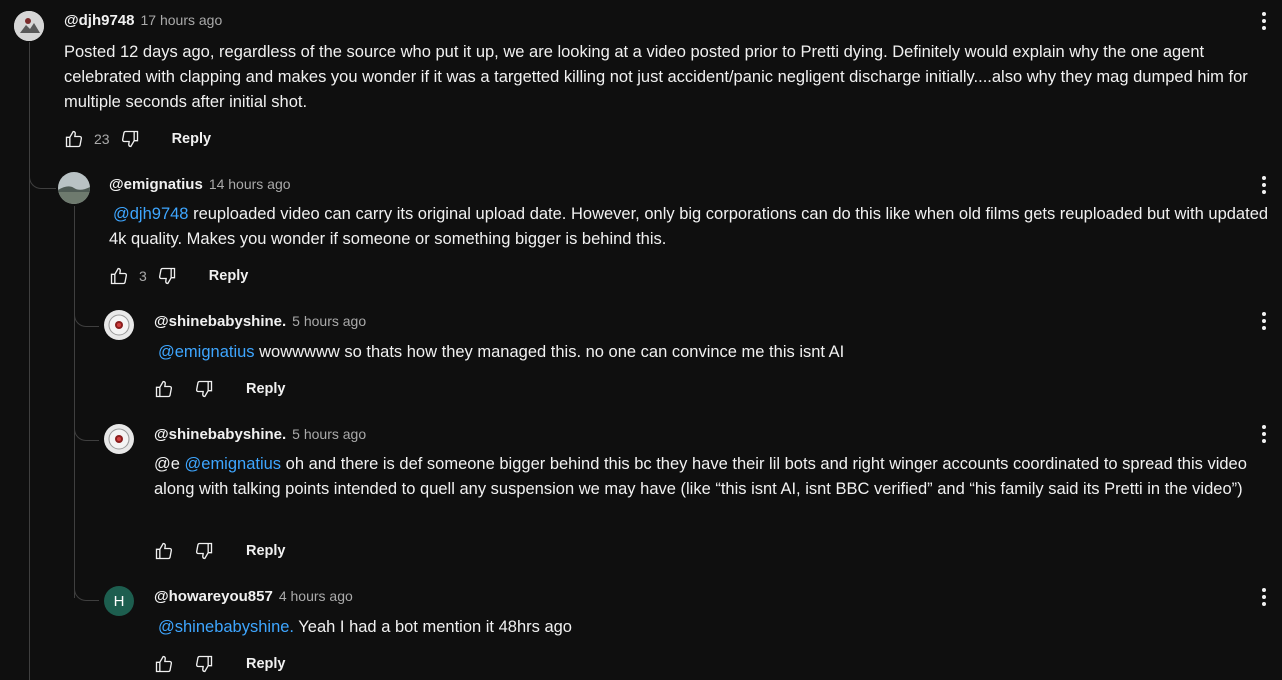 The height and width of the screenshot is (680, 1282). I want to click on comment-author: @howareyou857 4 hours ago, so click(253, 596).